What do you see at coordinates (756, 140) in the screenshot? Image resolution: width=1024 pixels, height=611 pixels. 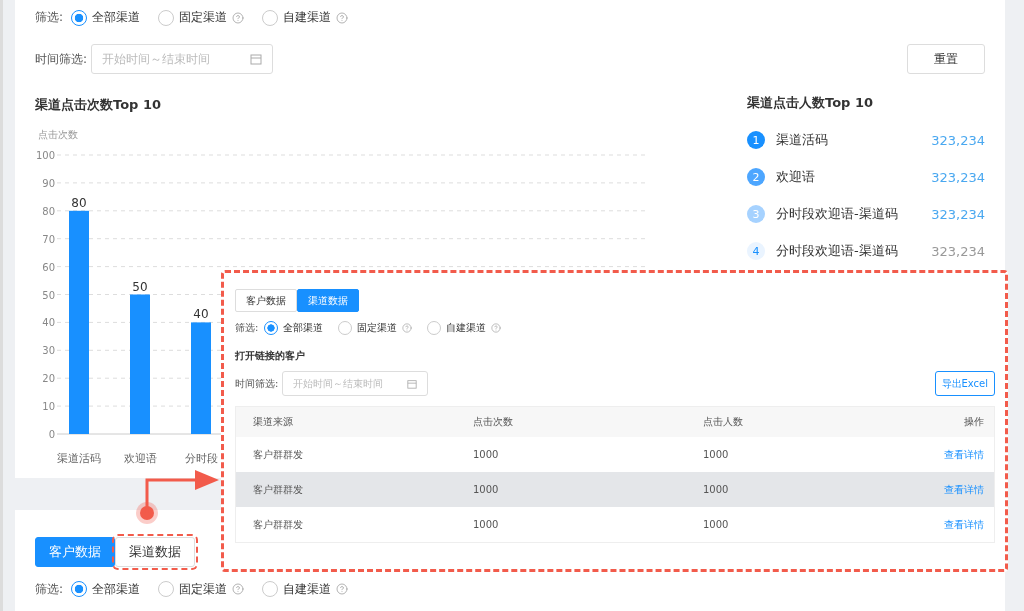 I see `rank-badge: 1` at bounding box center [756, 140].